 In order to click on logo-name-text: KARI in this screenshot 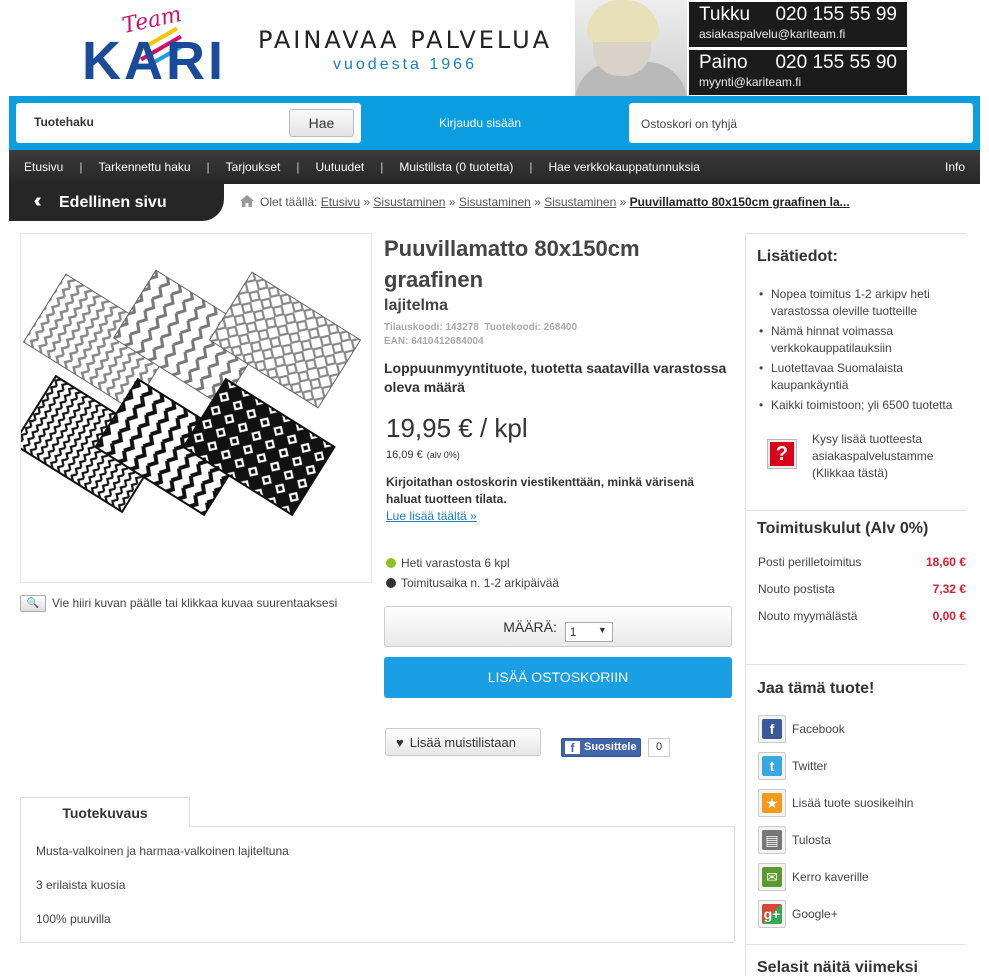, I will do `click(154, 61)`.